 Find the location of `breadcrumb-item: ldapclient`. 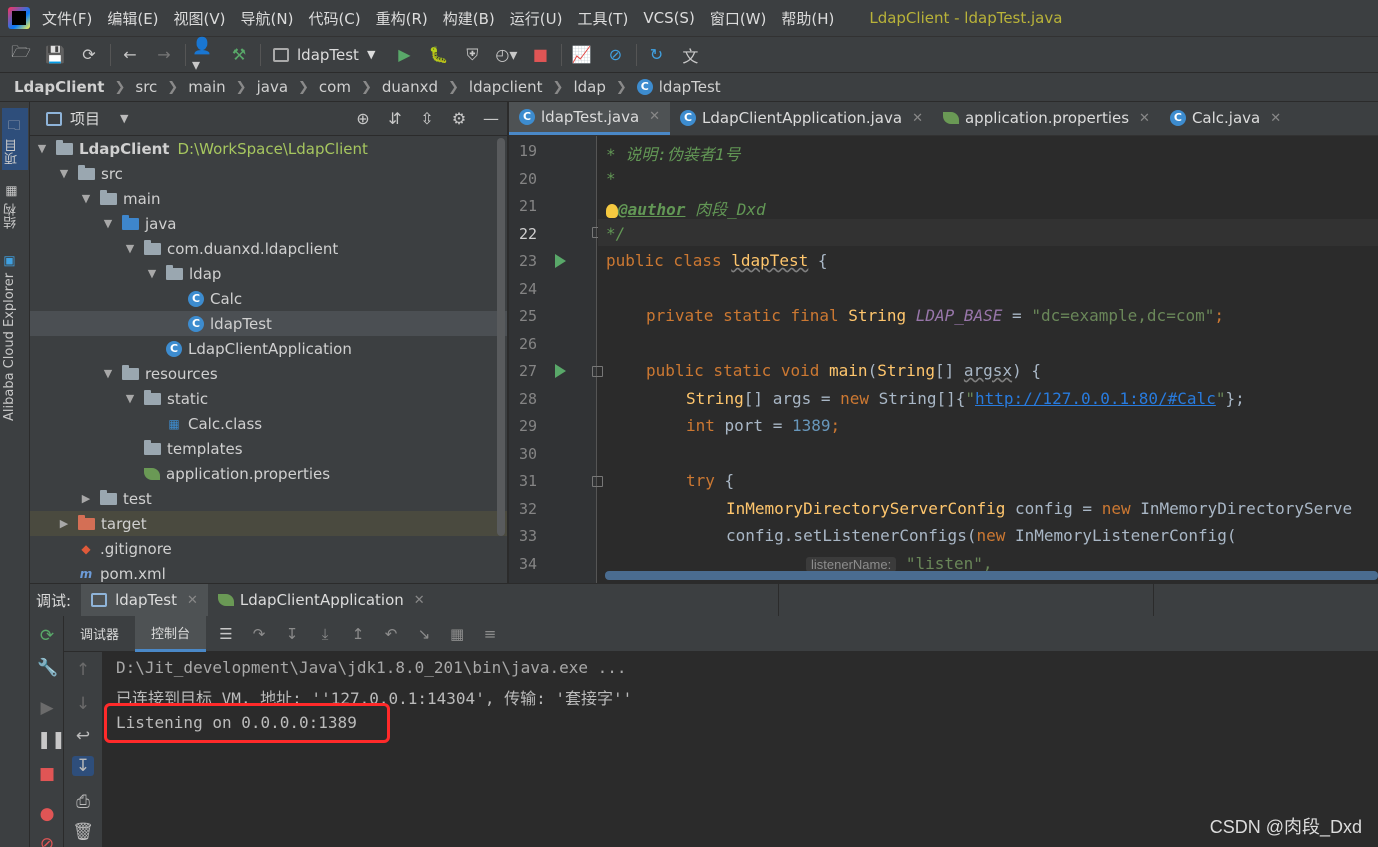

breadcrumb-item: ldapclient is located at coordinates (506, 87).